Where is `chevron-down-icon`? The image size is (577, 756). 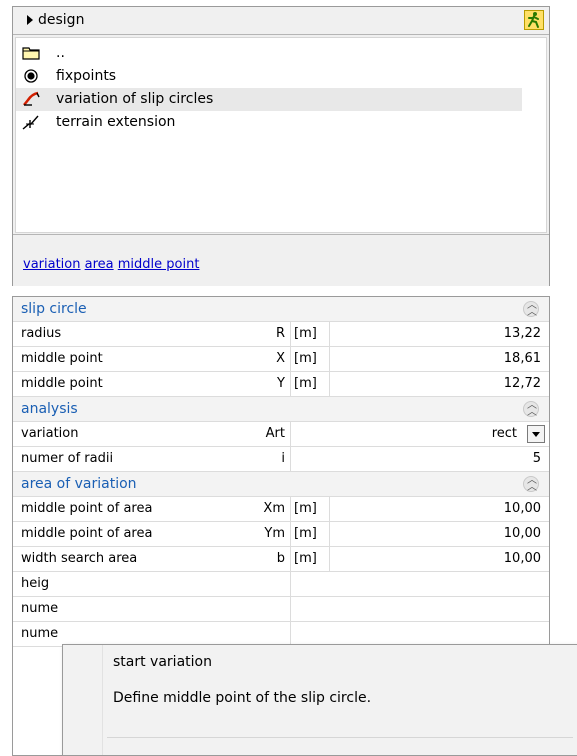 chevron-down-icon is located at coordinates (536, 434).